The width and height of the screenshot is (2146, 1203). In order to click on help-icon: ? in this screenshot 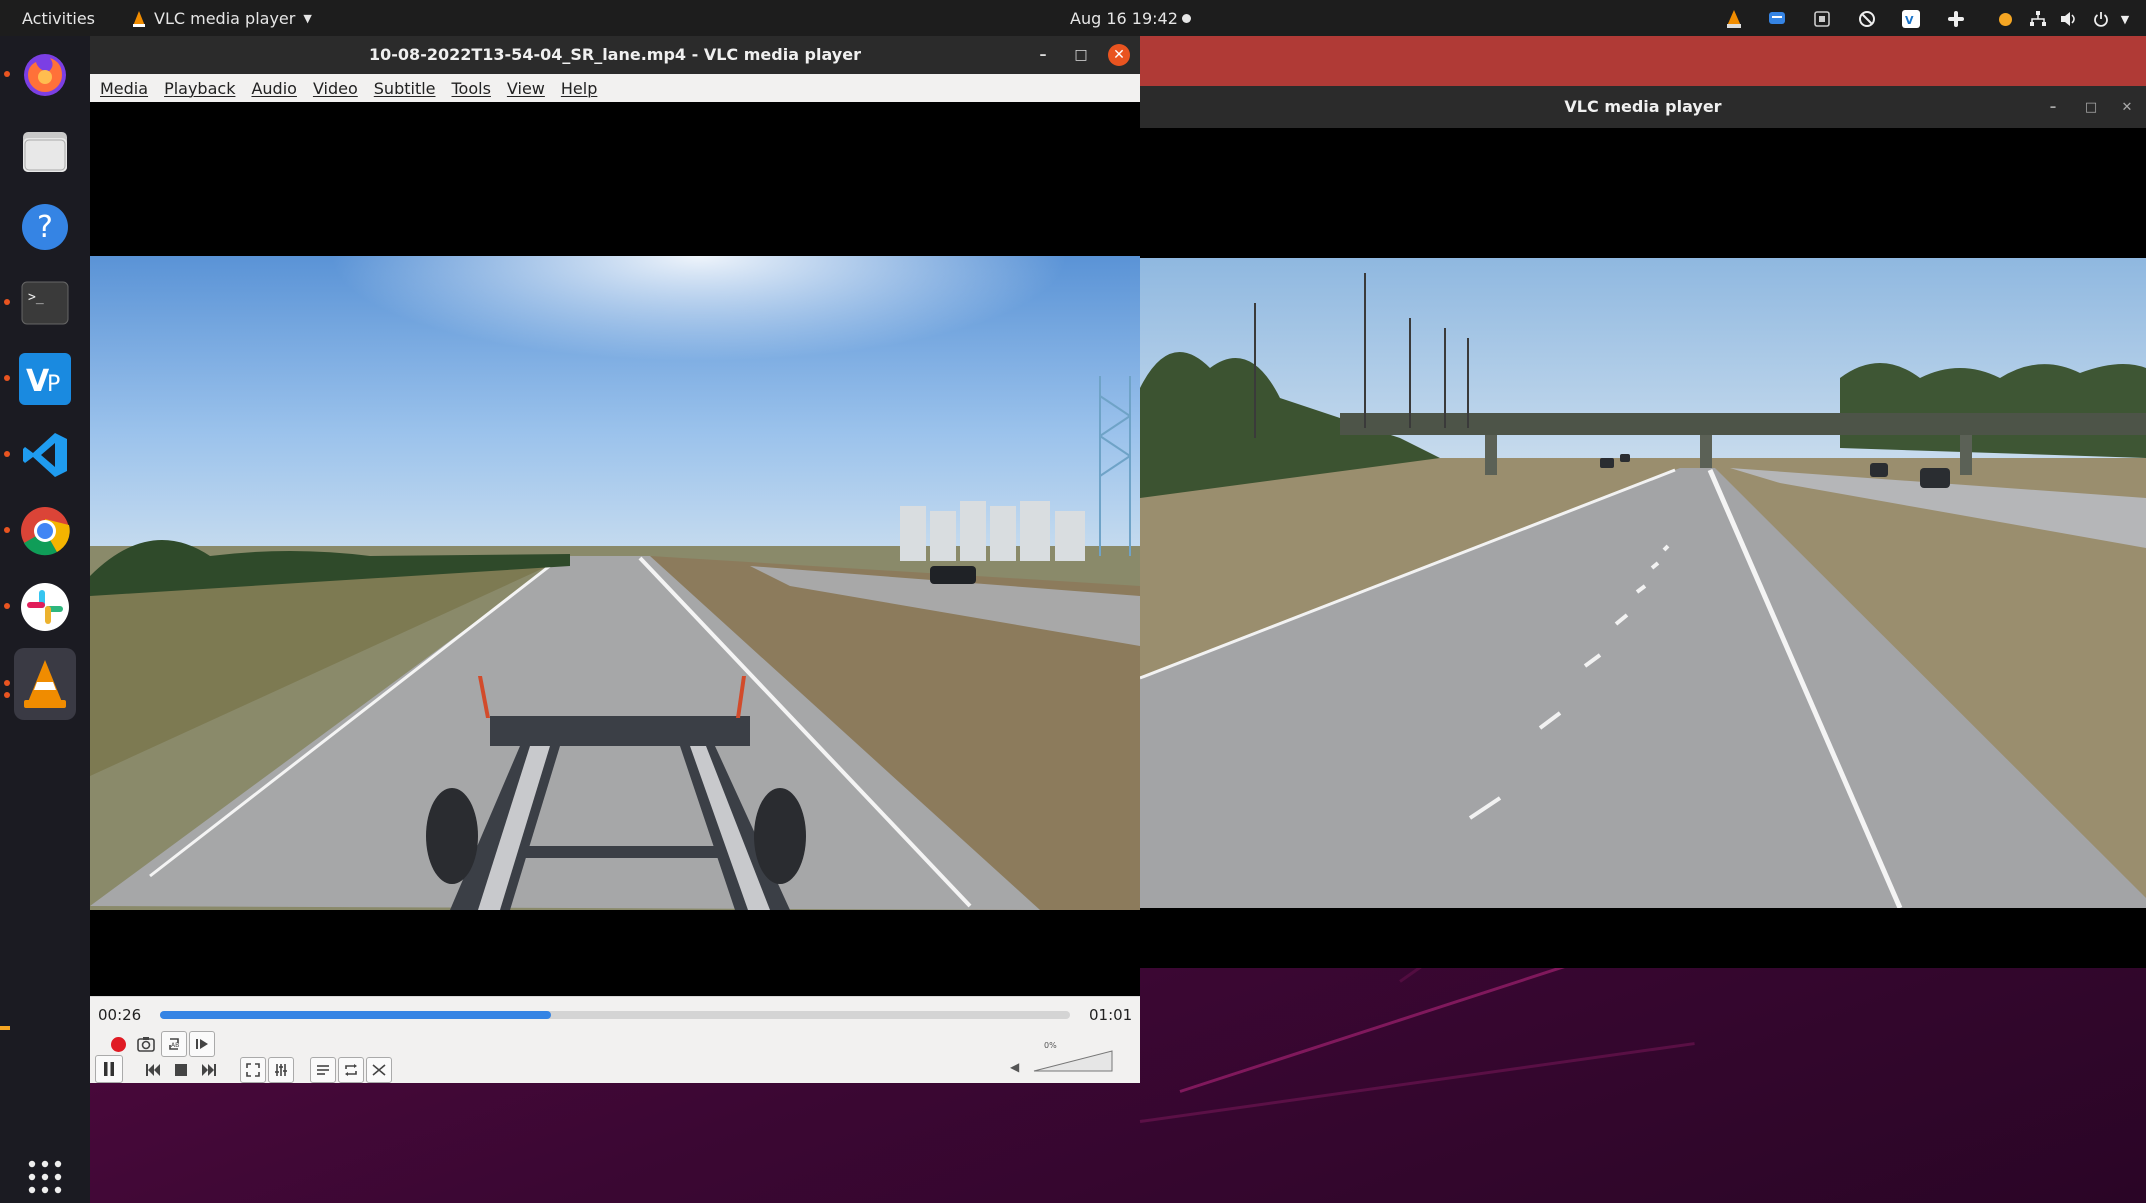, I will do `click(45, 227)`.